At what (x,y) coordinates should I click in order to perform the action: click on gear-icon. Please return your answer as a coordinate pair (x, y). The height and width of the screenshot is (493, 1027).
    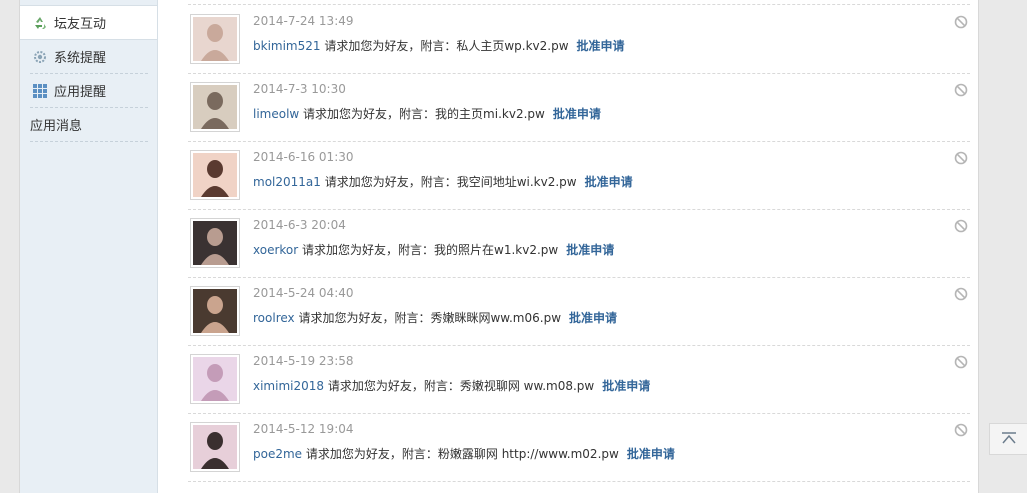
    Looking at the image, I should click on (40, 57).